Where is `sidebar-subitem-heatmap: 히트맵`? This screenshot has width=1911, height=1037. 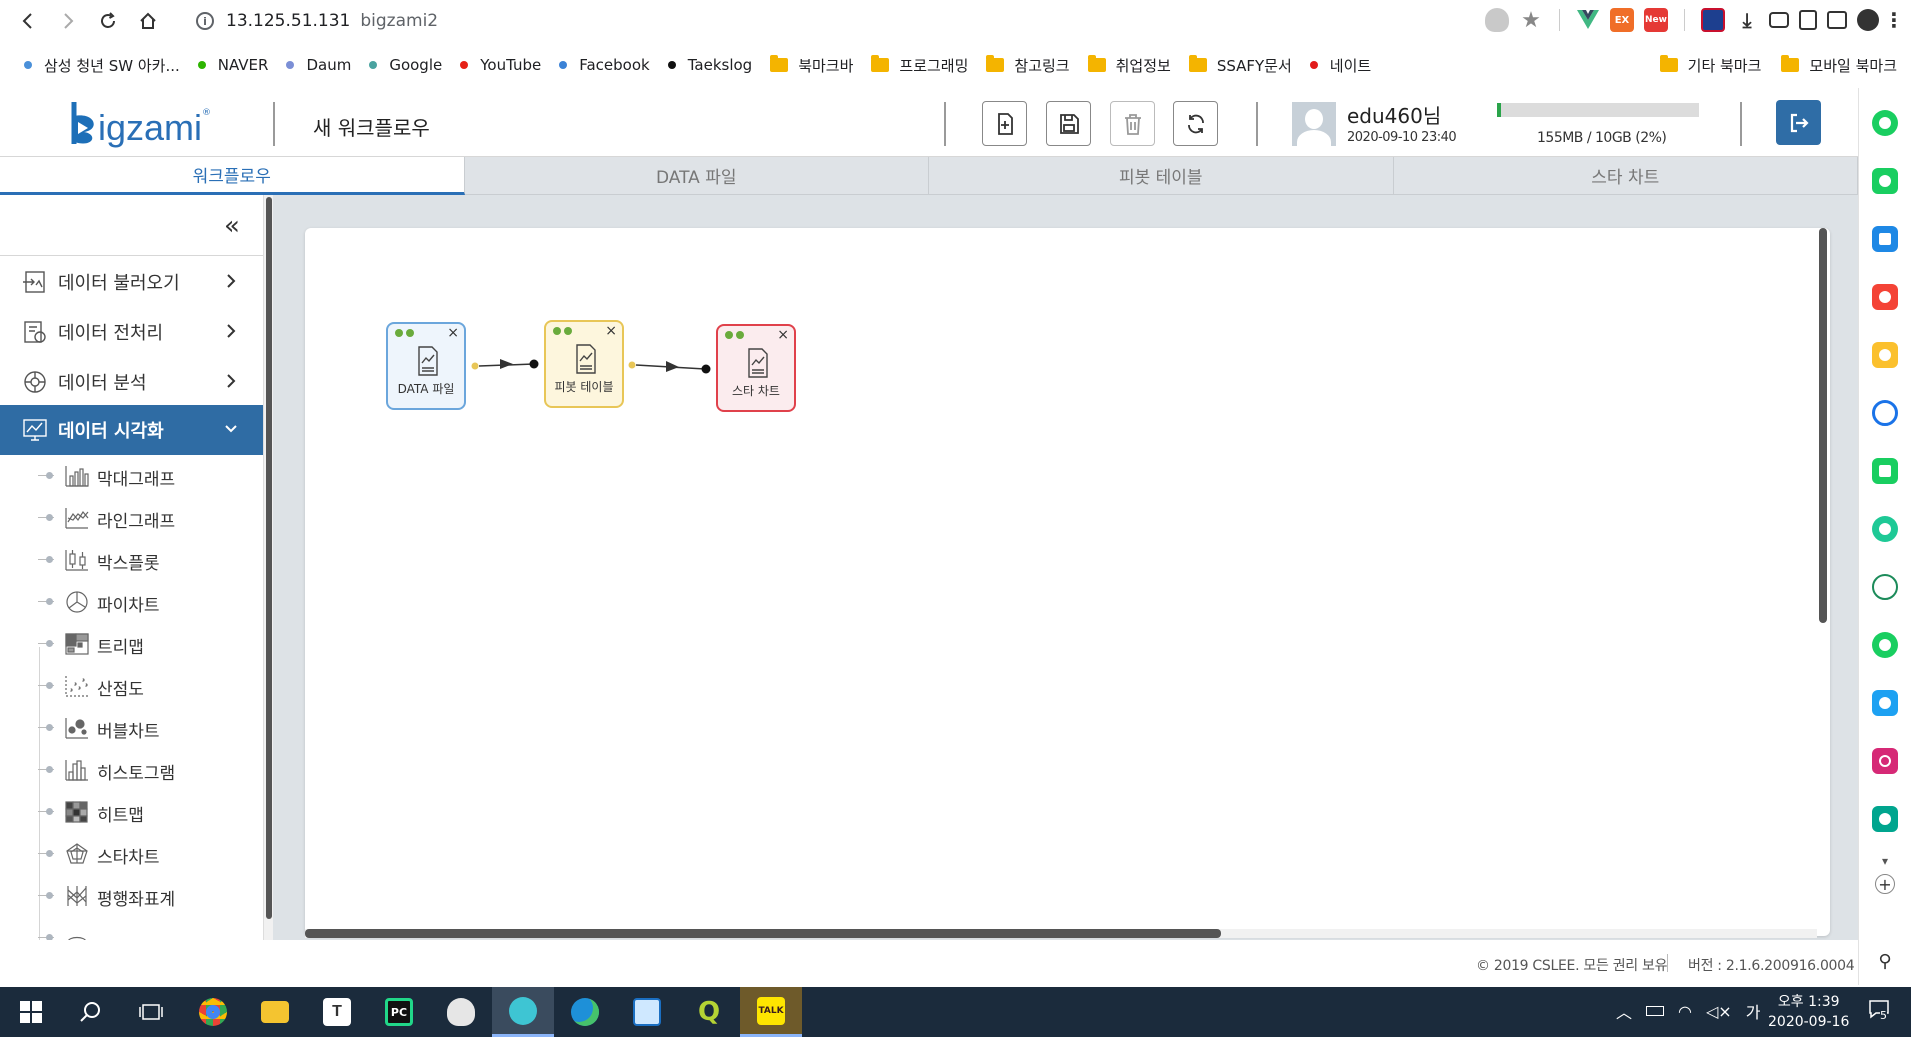 sidebar-subitem-heatmap: 히트맵 is located at coordinates (132, 812).